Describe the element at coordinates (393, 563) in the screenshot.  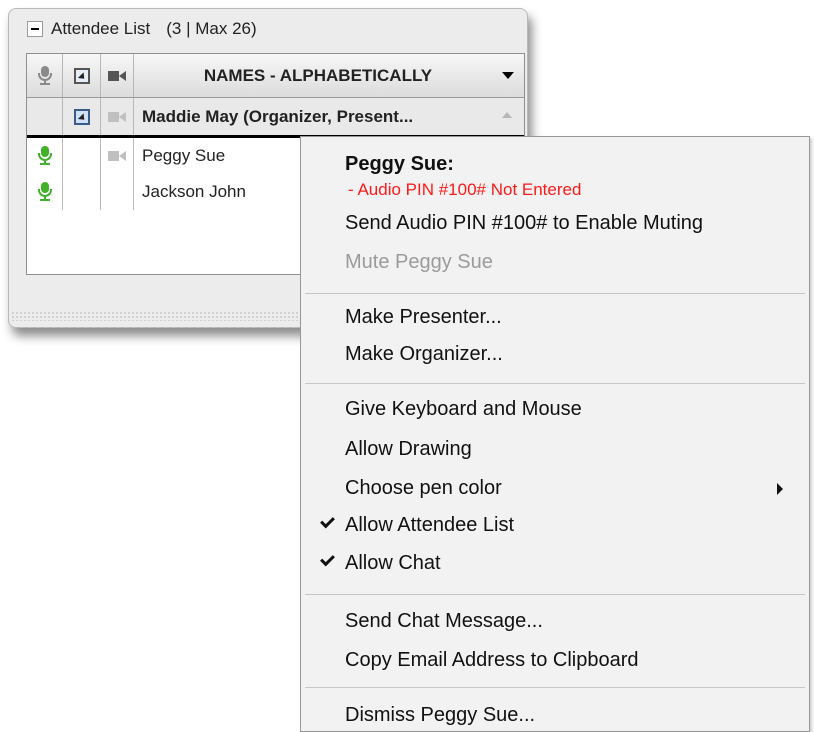
I see `allow-chat-label: Allow Chat` at that location.